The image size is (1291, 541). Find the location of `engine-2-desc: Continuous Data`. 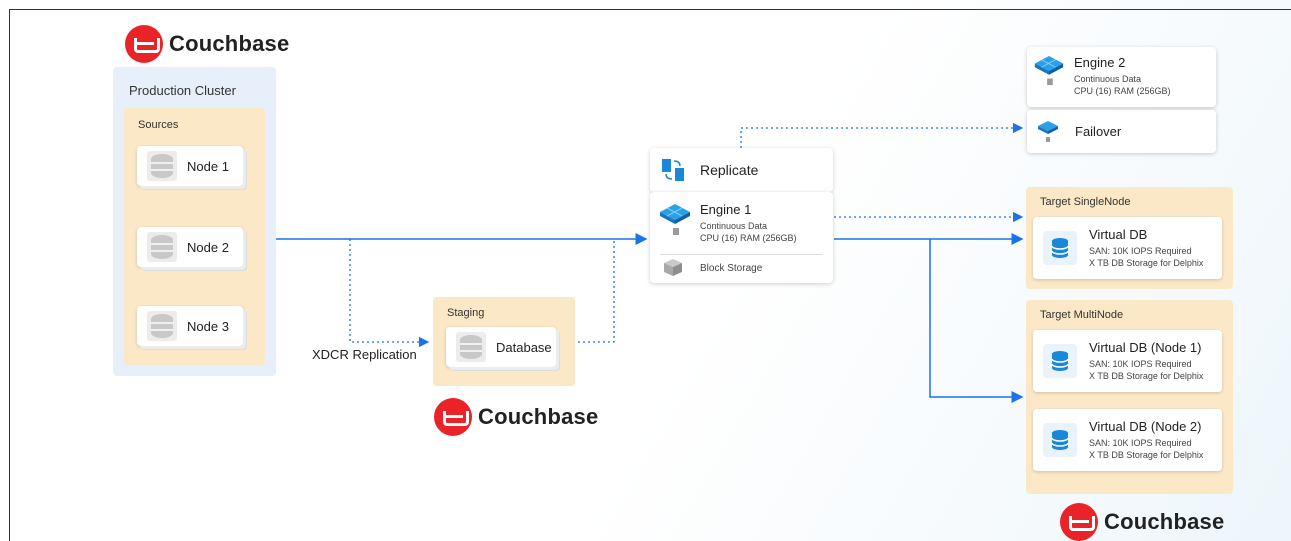

engine-2-desc: Continuous Data is located at coordinates (1108, 79).